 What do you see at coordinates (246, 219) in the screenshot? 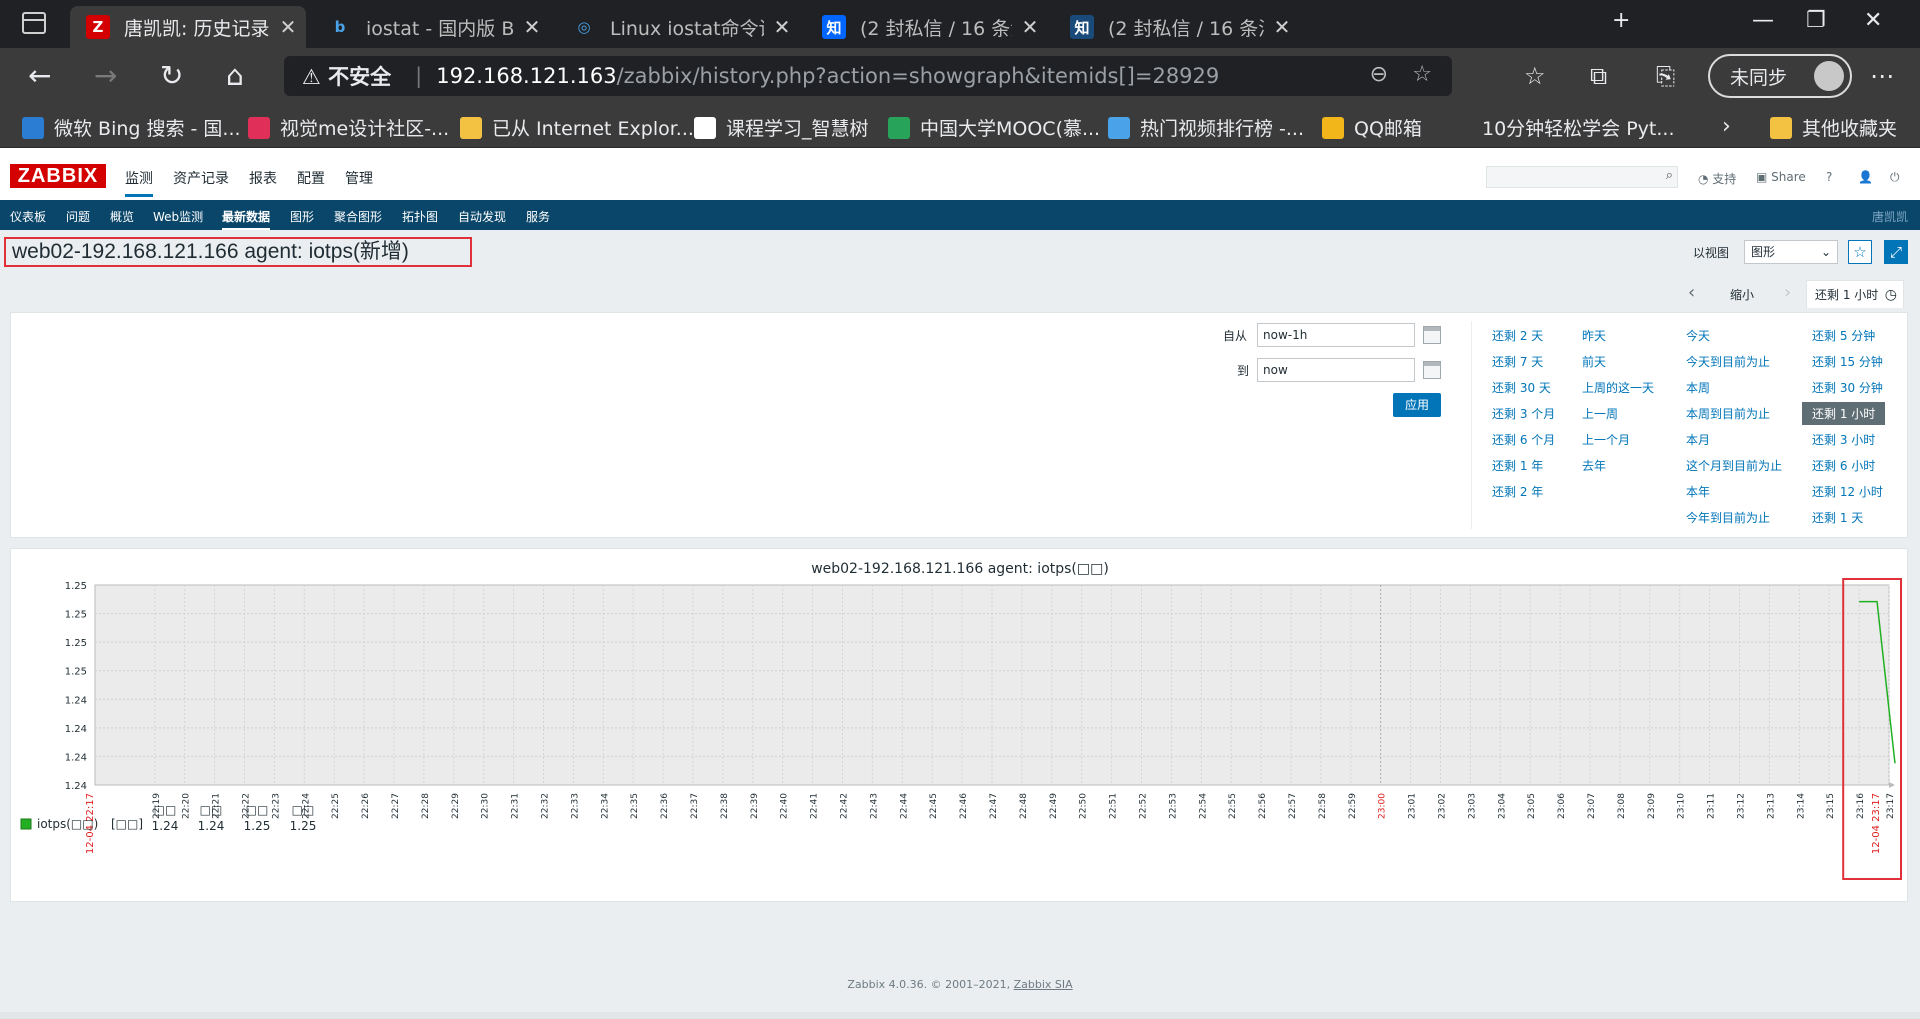
I see `sub-menu-item: 最新数据` at bounding box center [246, 219].